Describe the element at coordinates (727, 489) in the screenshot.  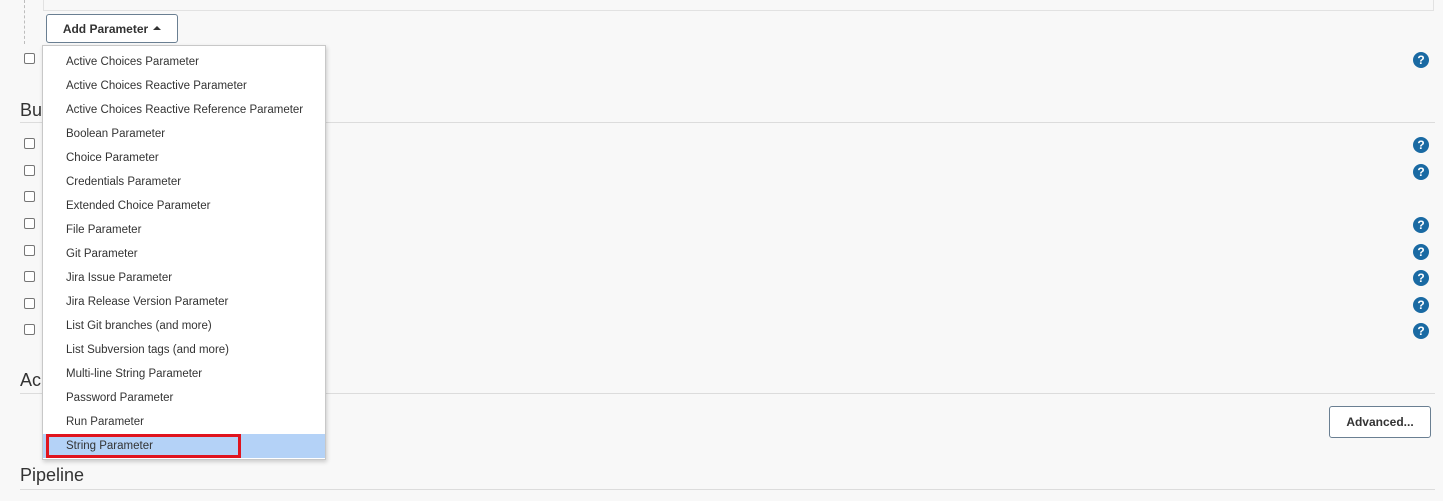
I see `section-divider` at that location.